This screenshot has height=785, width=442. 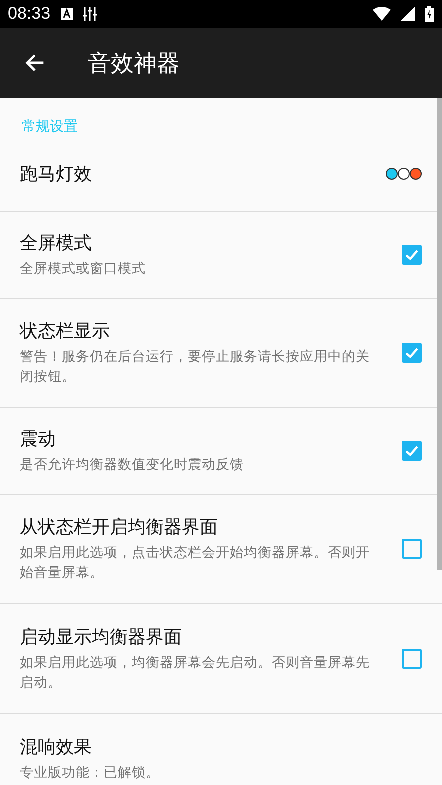 What do you see at coordinates (38, 439) in the screenshot?
I see `setting-title: 震动` at bounding box center [38, 439].